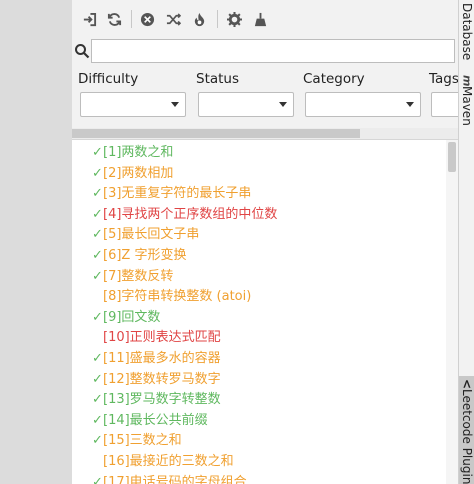  Describe the element at coordinates (142, 441) in the screenshot. I see `problem-title: [15]三数之和` at that location.